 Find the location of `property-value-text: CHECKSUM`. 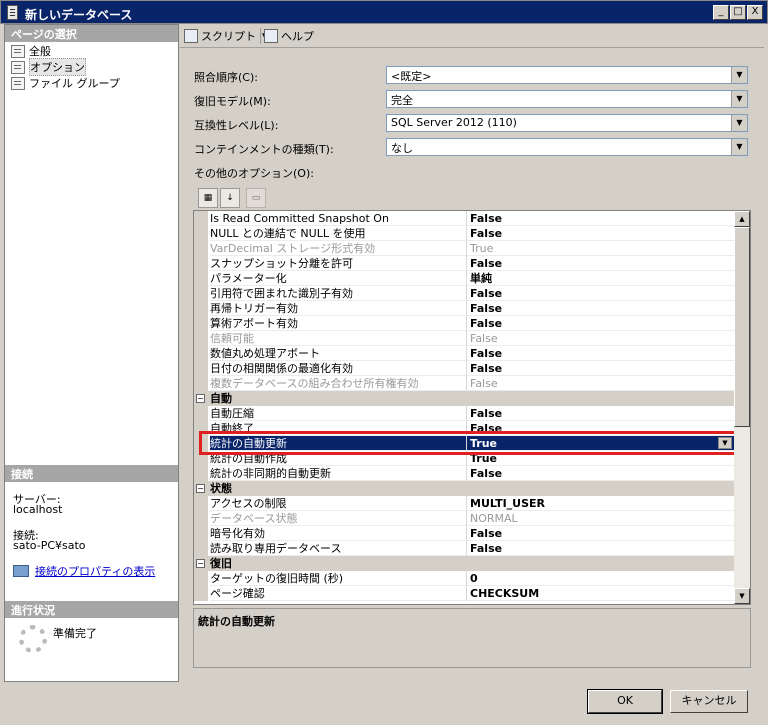

property-value-text: CHECKSUM is located at coordinates (505, 593).